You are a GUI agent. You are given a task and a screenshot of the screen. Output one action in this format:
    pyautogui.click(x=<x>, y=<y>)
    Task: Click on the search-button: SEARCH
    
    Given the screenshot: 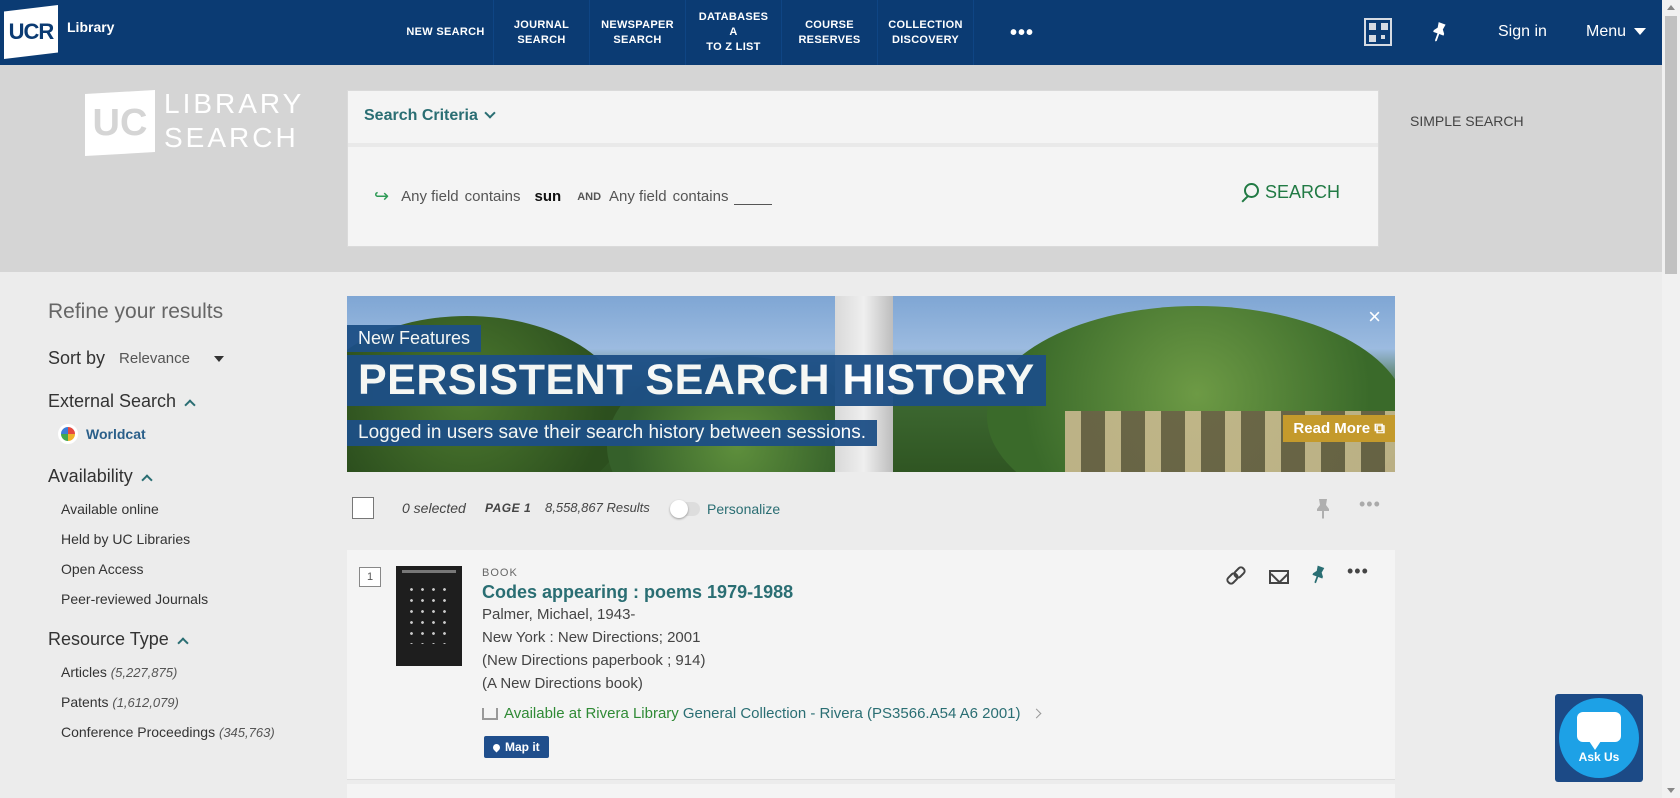 What is the action you would take?
    pyautogui.click(x=1289, y=192)
    